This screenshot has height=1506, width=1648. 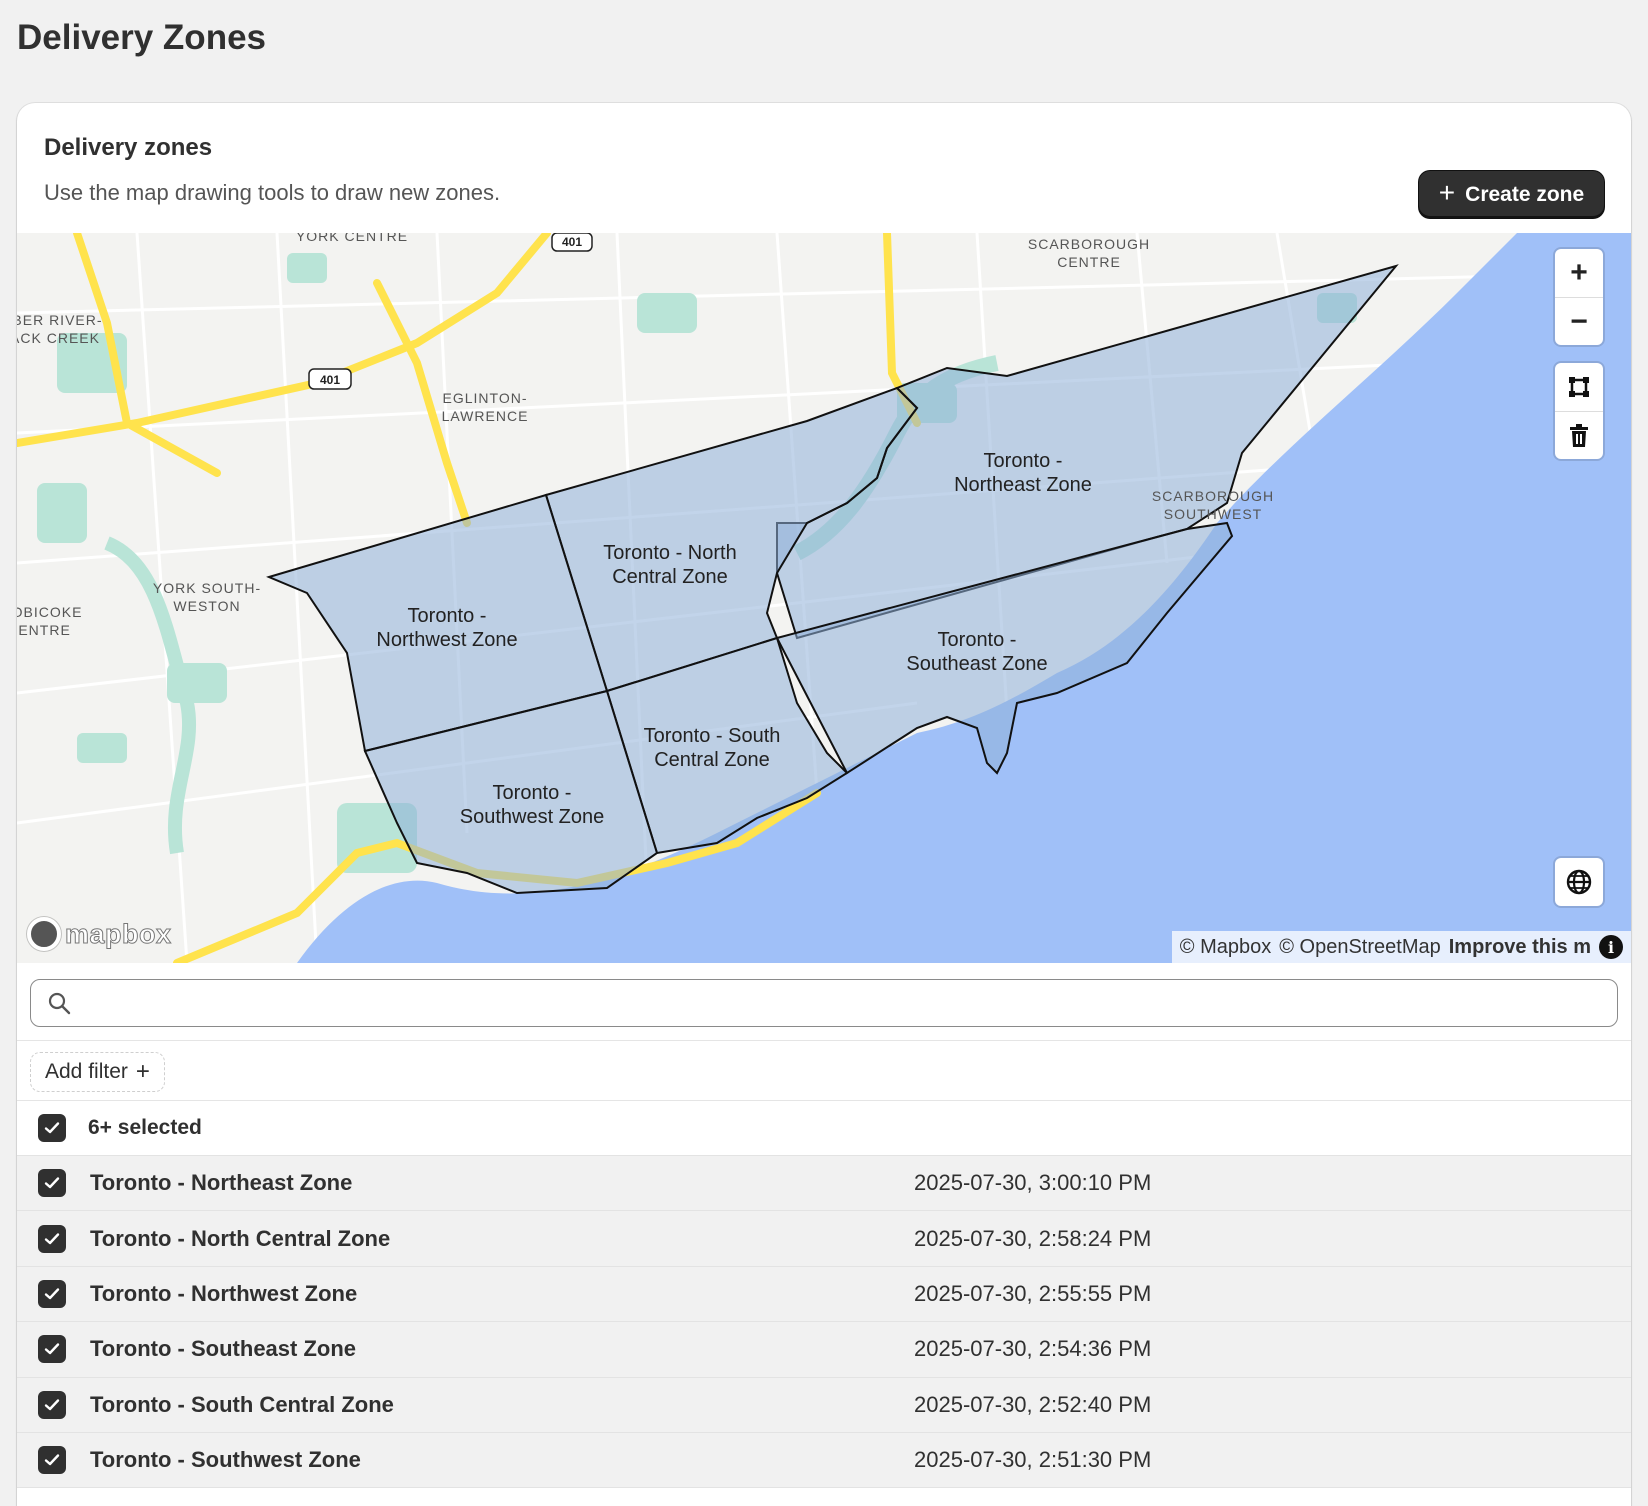 What do you see at coordinates (485, 416) in the screenshot?
I see `place-eglinton-2: LAWRENCE` at bounding box center [485, 416].